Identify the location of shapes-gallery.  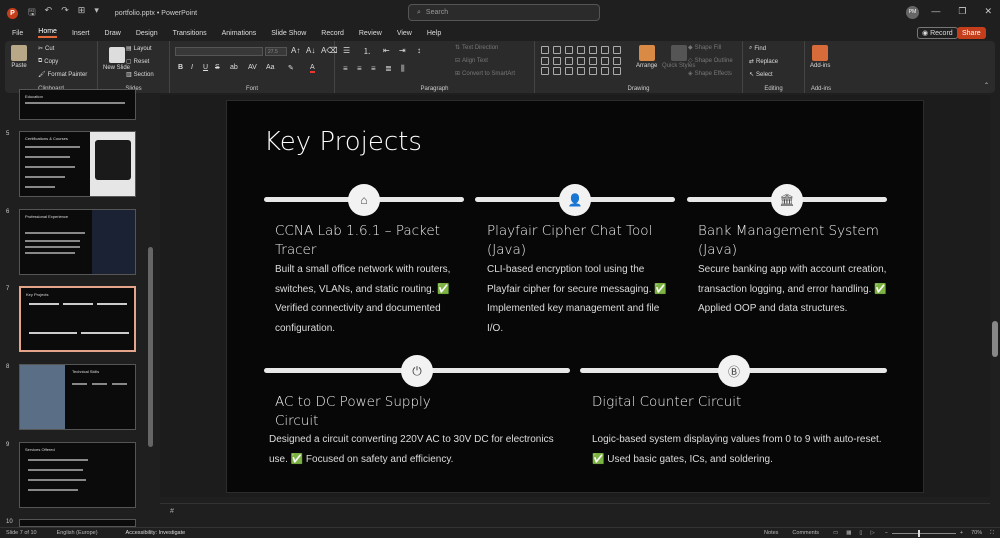
(582, 61).